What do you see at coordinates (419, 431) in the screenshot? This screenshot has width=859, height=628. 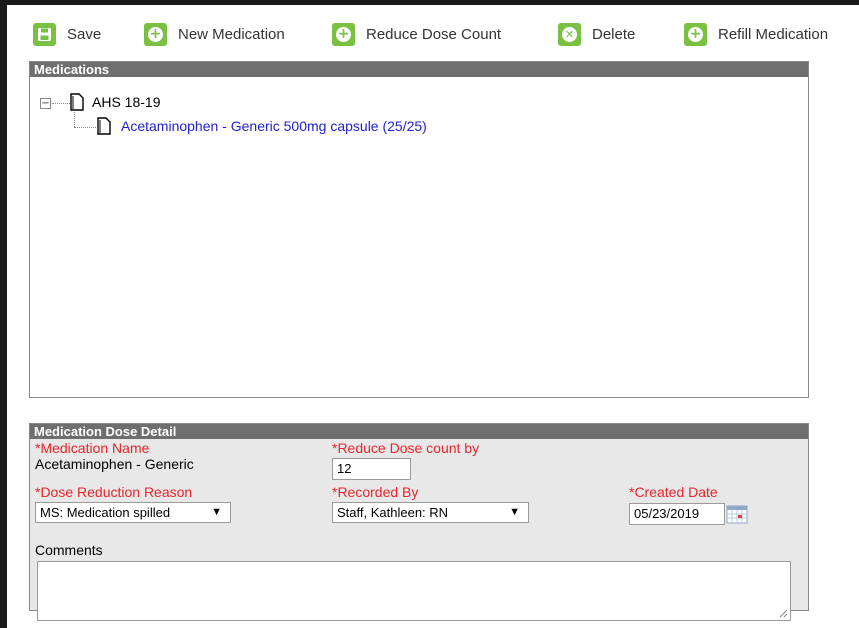 I see `detail-panel-header: Medication Dose Detail` at bounding box center [419, 431].